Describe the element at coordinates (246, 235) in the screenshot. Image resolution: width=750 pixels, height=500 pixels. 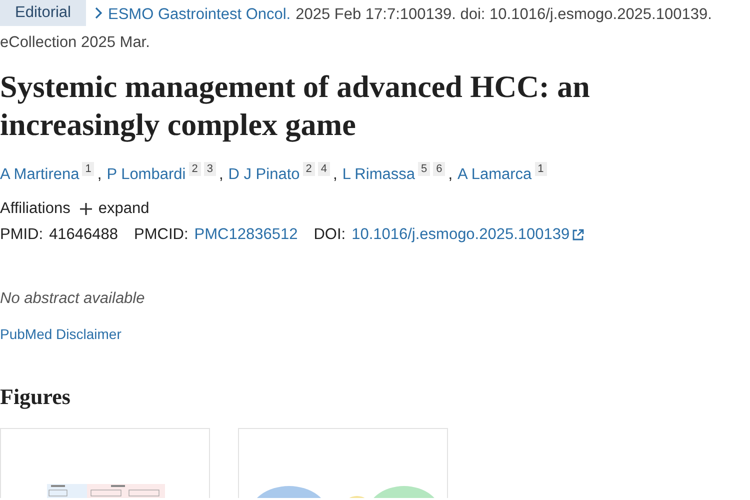
I see `identifier-link: PMC12836512` at that location.